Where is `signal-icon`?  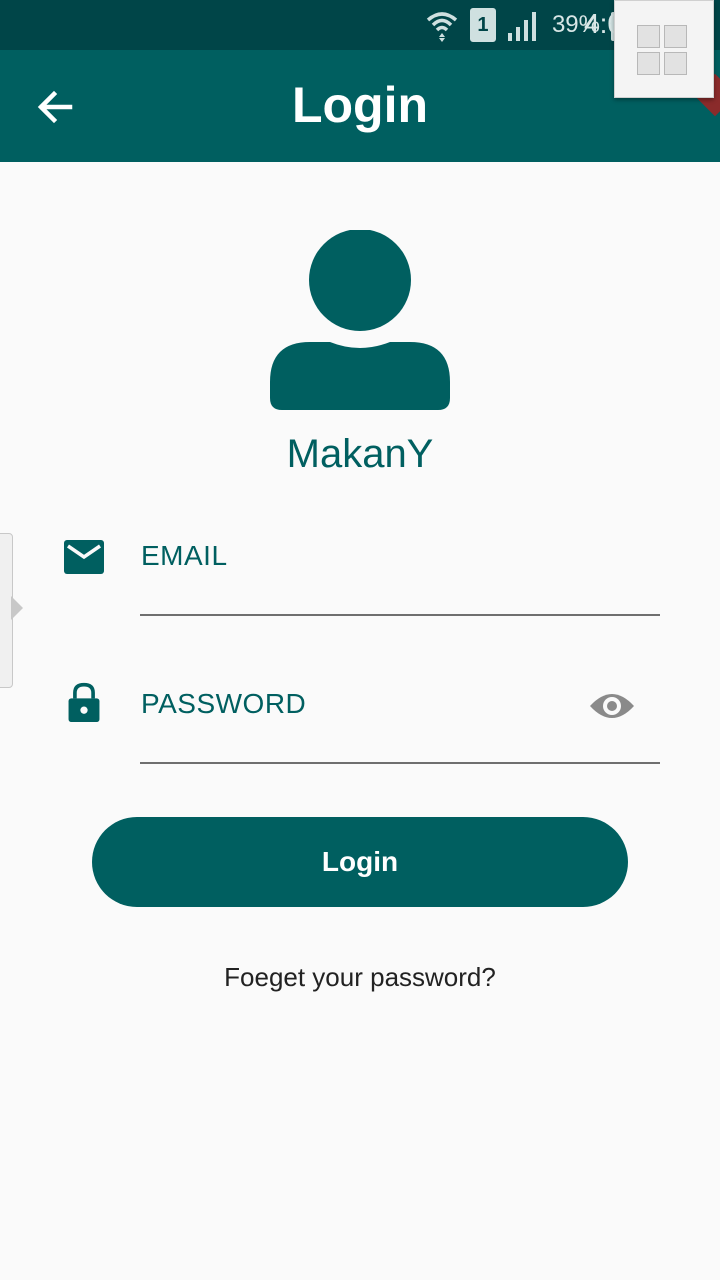 signal-icon is located at coordinates (521, 26).